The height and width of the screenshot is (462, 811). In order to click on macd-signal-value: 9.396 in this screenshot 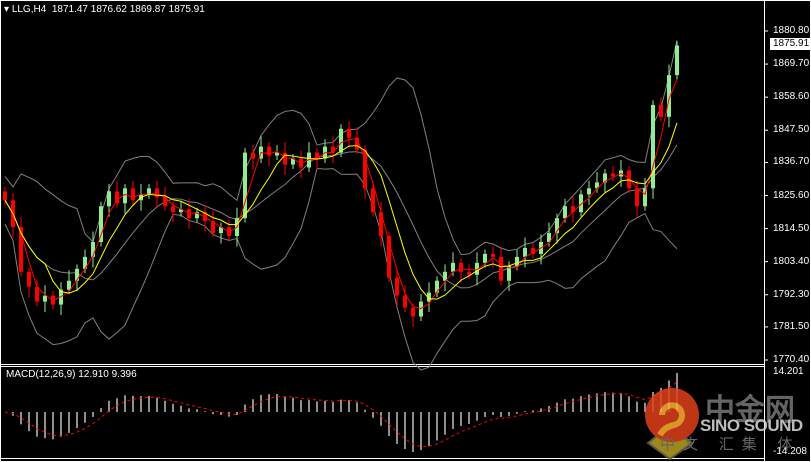, I will do `click(124, 374)`.